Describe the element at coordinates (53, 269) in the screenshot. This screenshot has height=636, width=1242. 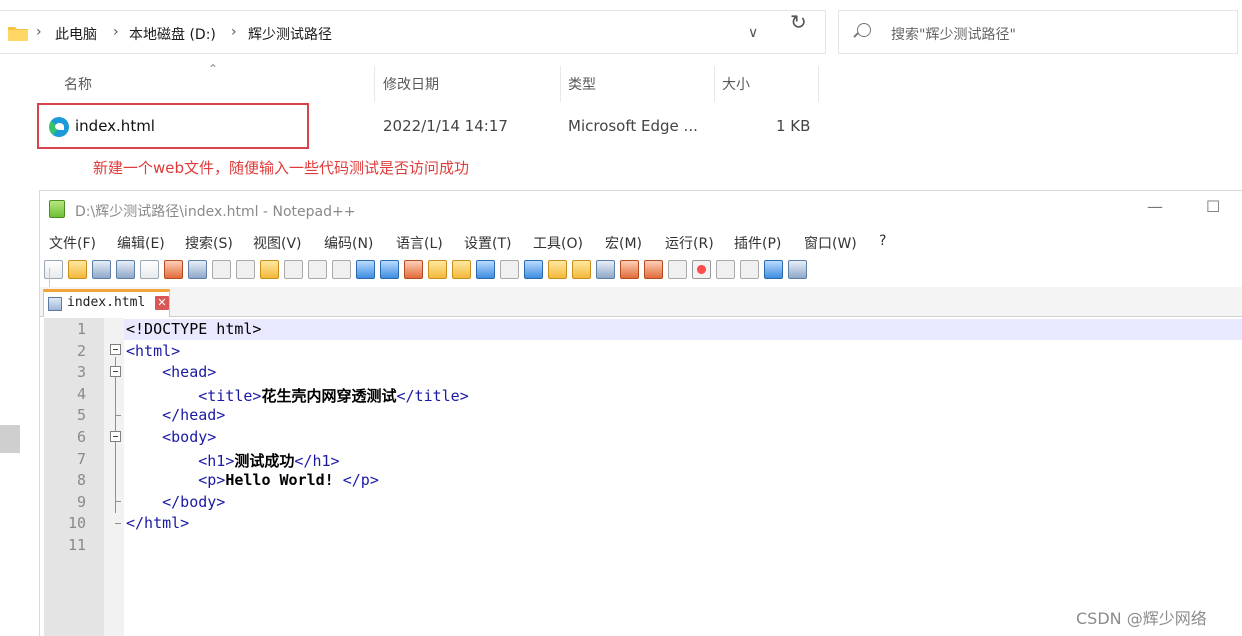
I see `new-file-icon` at that location.